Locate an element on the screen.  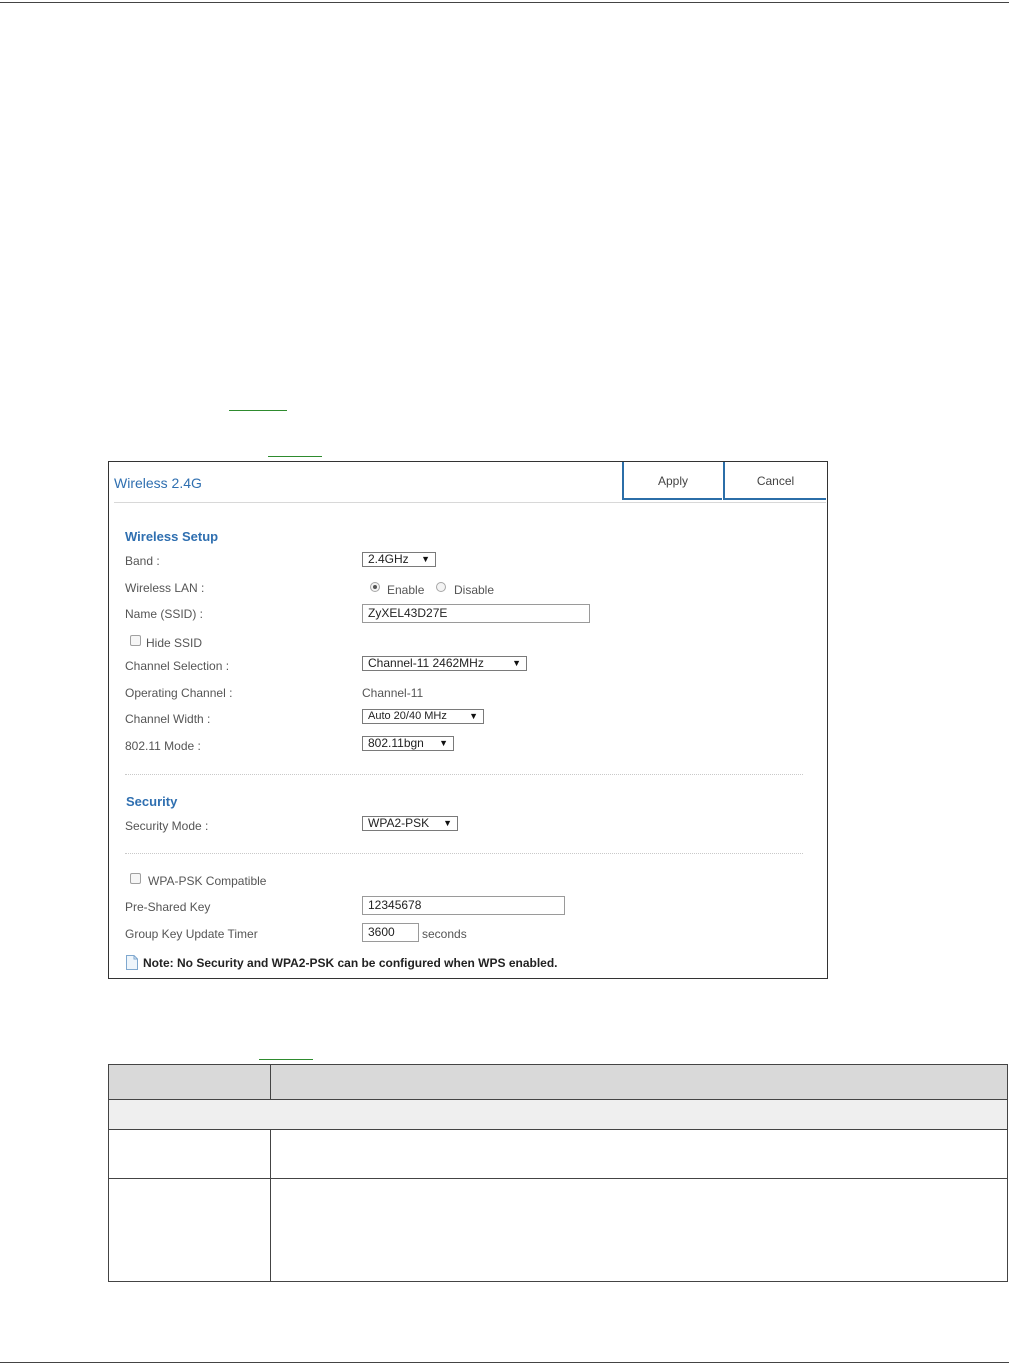
wireless-lan-label: Wireless LAN : is located at coordinates (165, 588).